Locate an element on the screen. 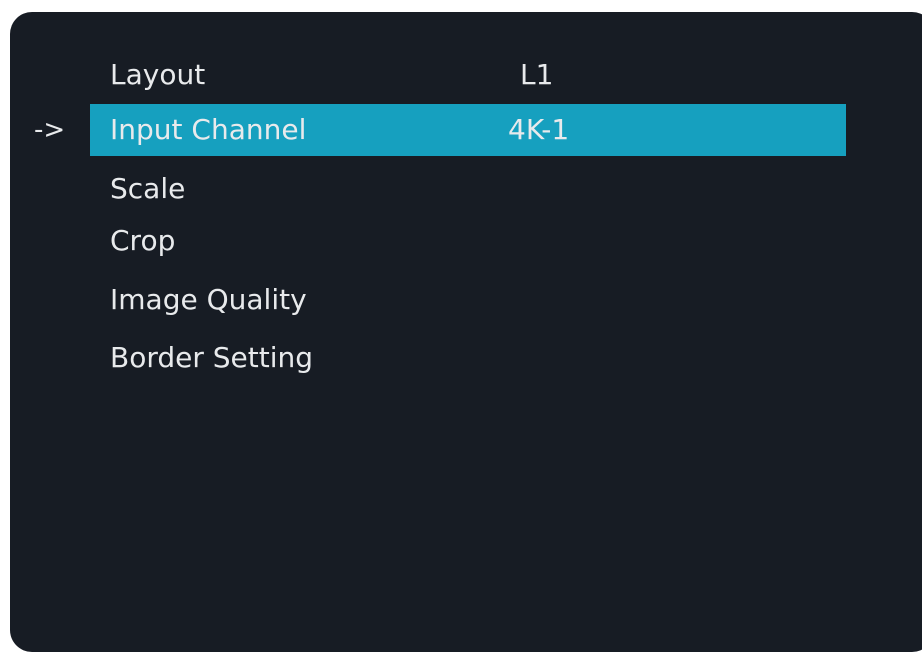 The height and width of the screenshot is (652, 922). menu-item-label: Layout is located at coordinates (158, 74).